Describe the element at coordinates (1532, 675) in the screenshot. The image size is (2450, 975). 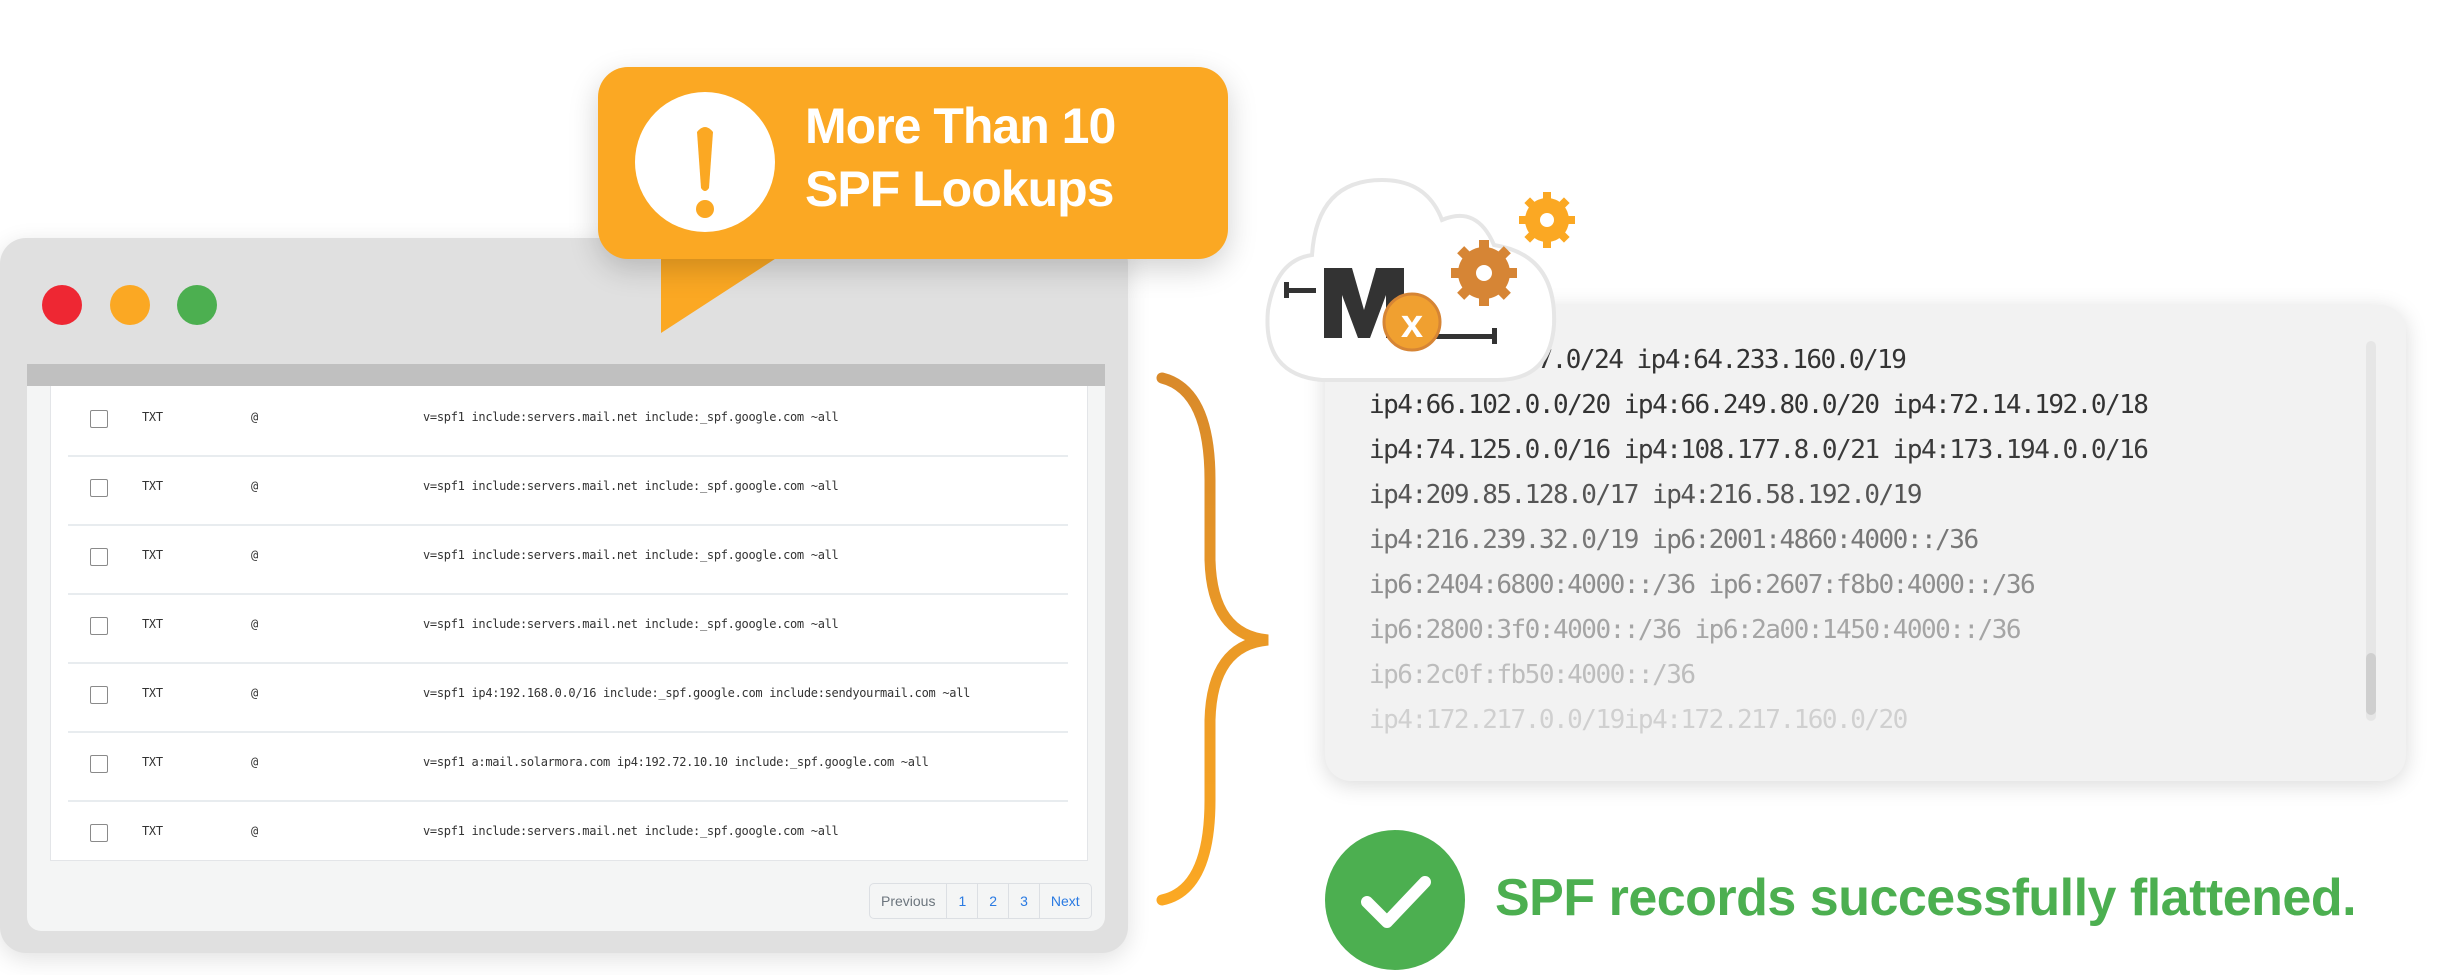
I see `flattened-spf-line: ip6:2c0f:fb50:4000::/36` at that location.